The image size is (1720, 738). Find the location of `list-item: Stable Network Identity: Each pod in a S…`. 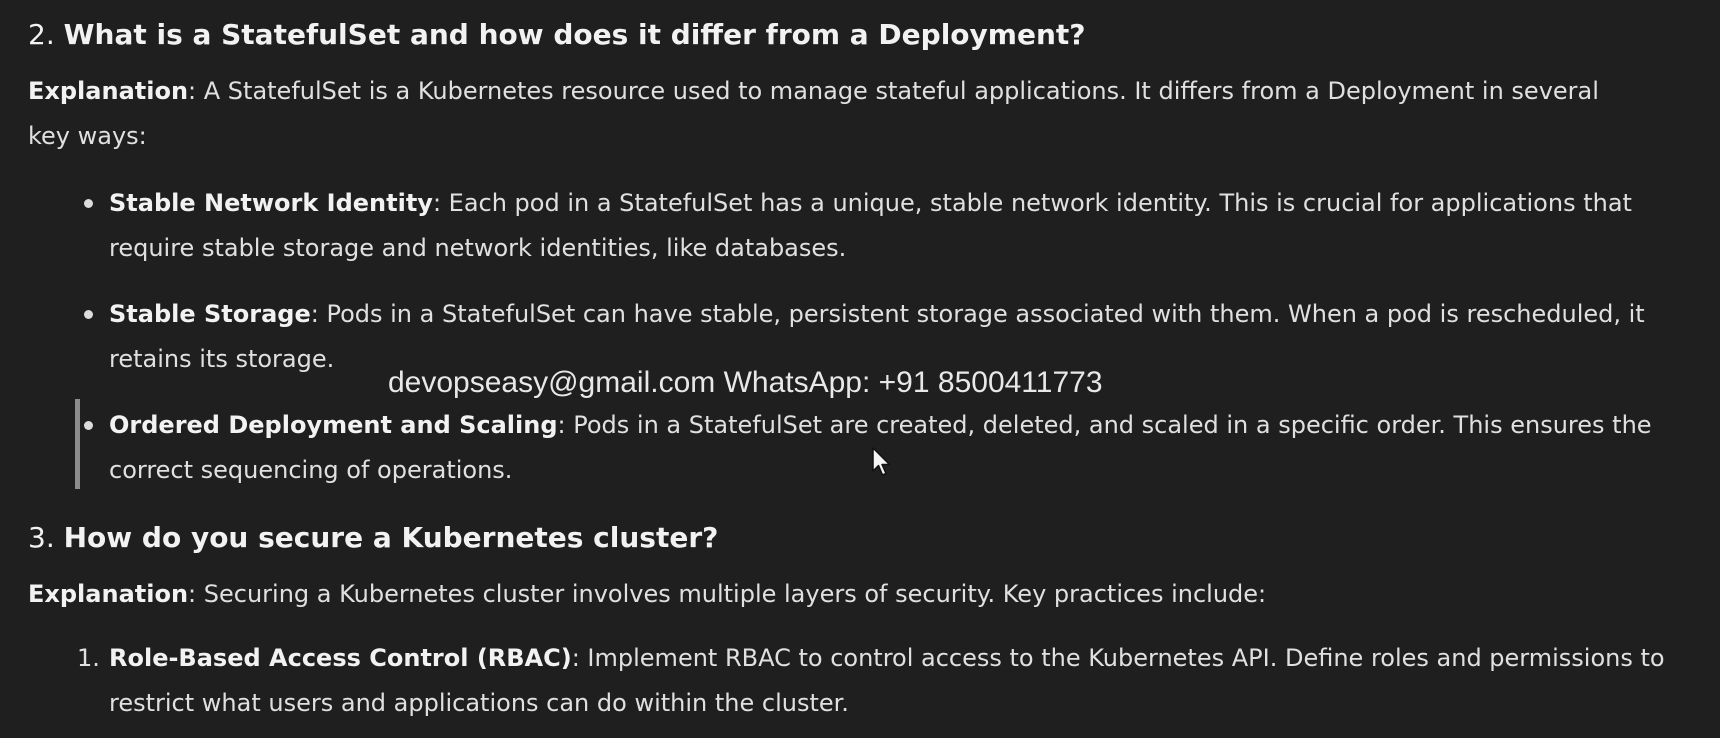

list-item: Stable Network Identity: Each pod in a S… is located at coordinates (889, 226).